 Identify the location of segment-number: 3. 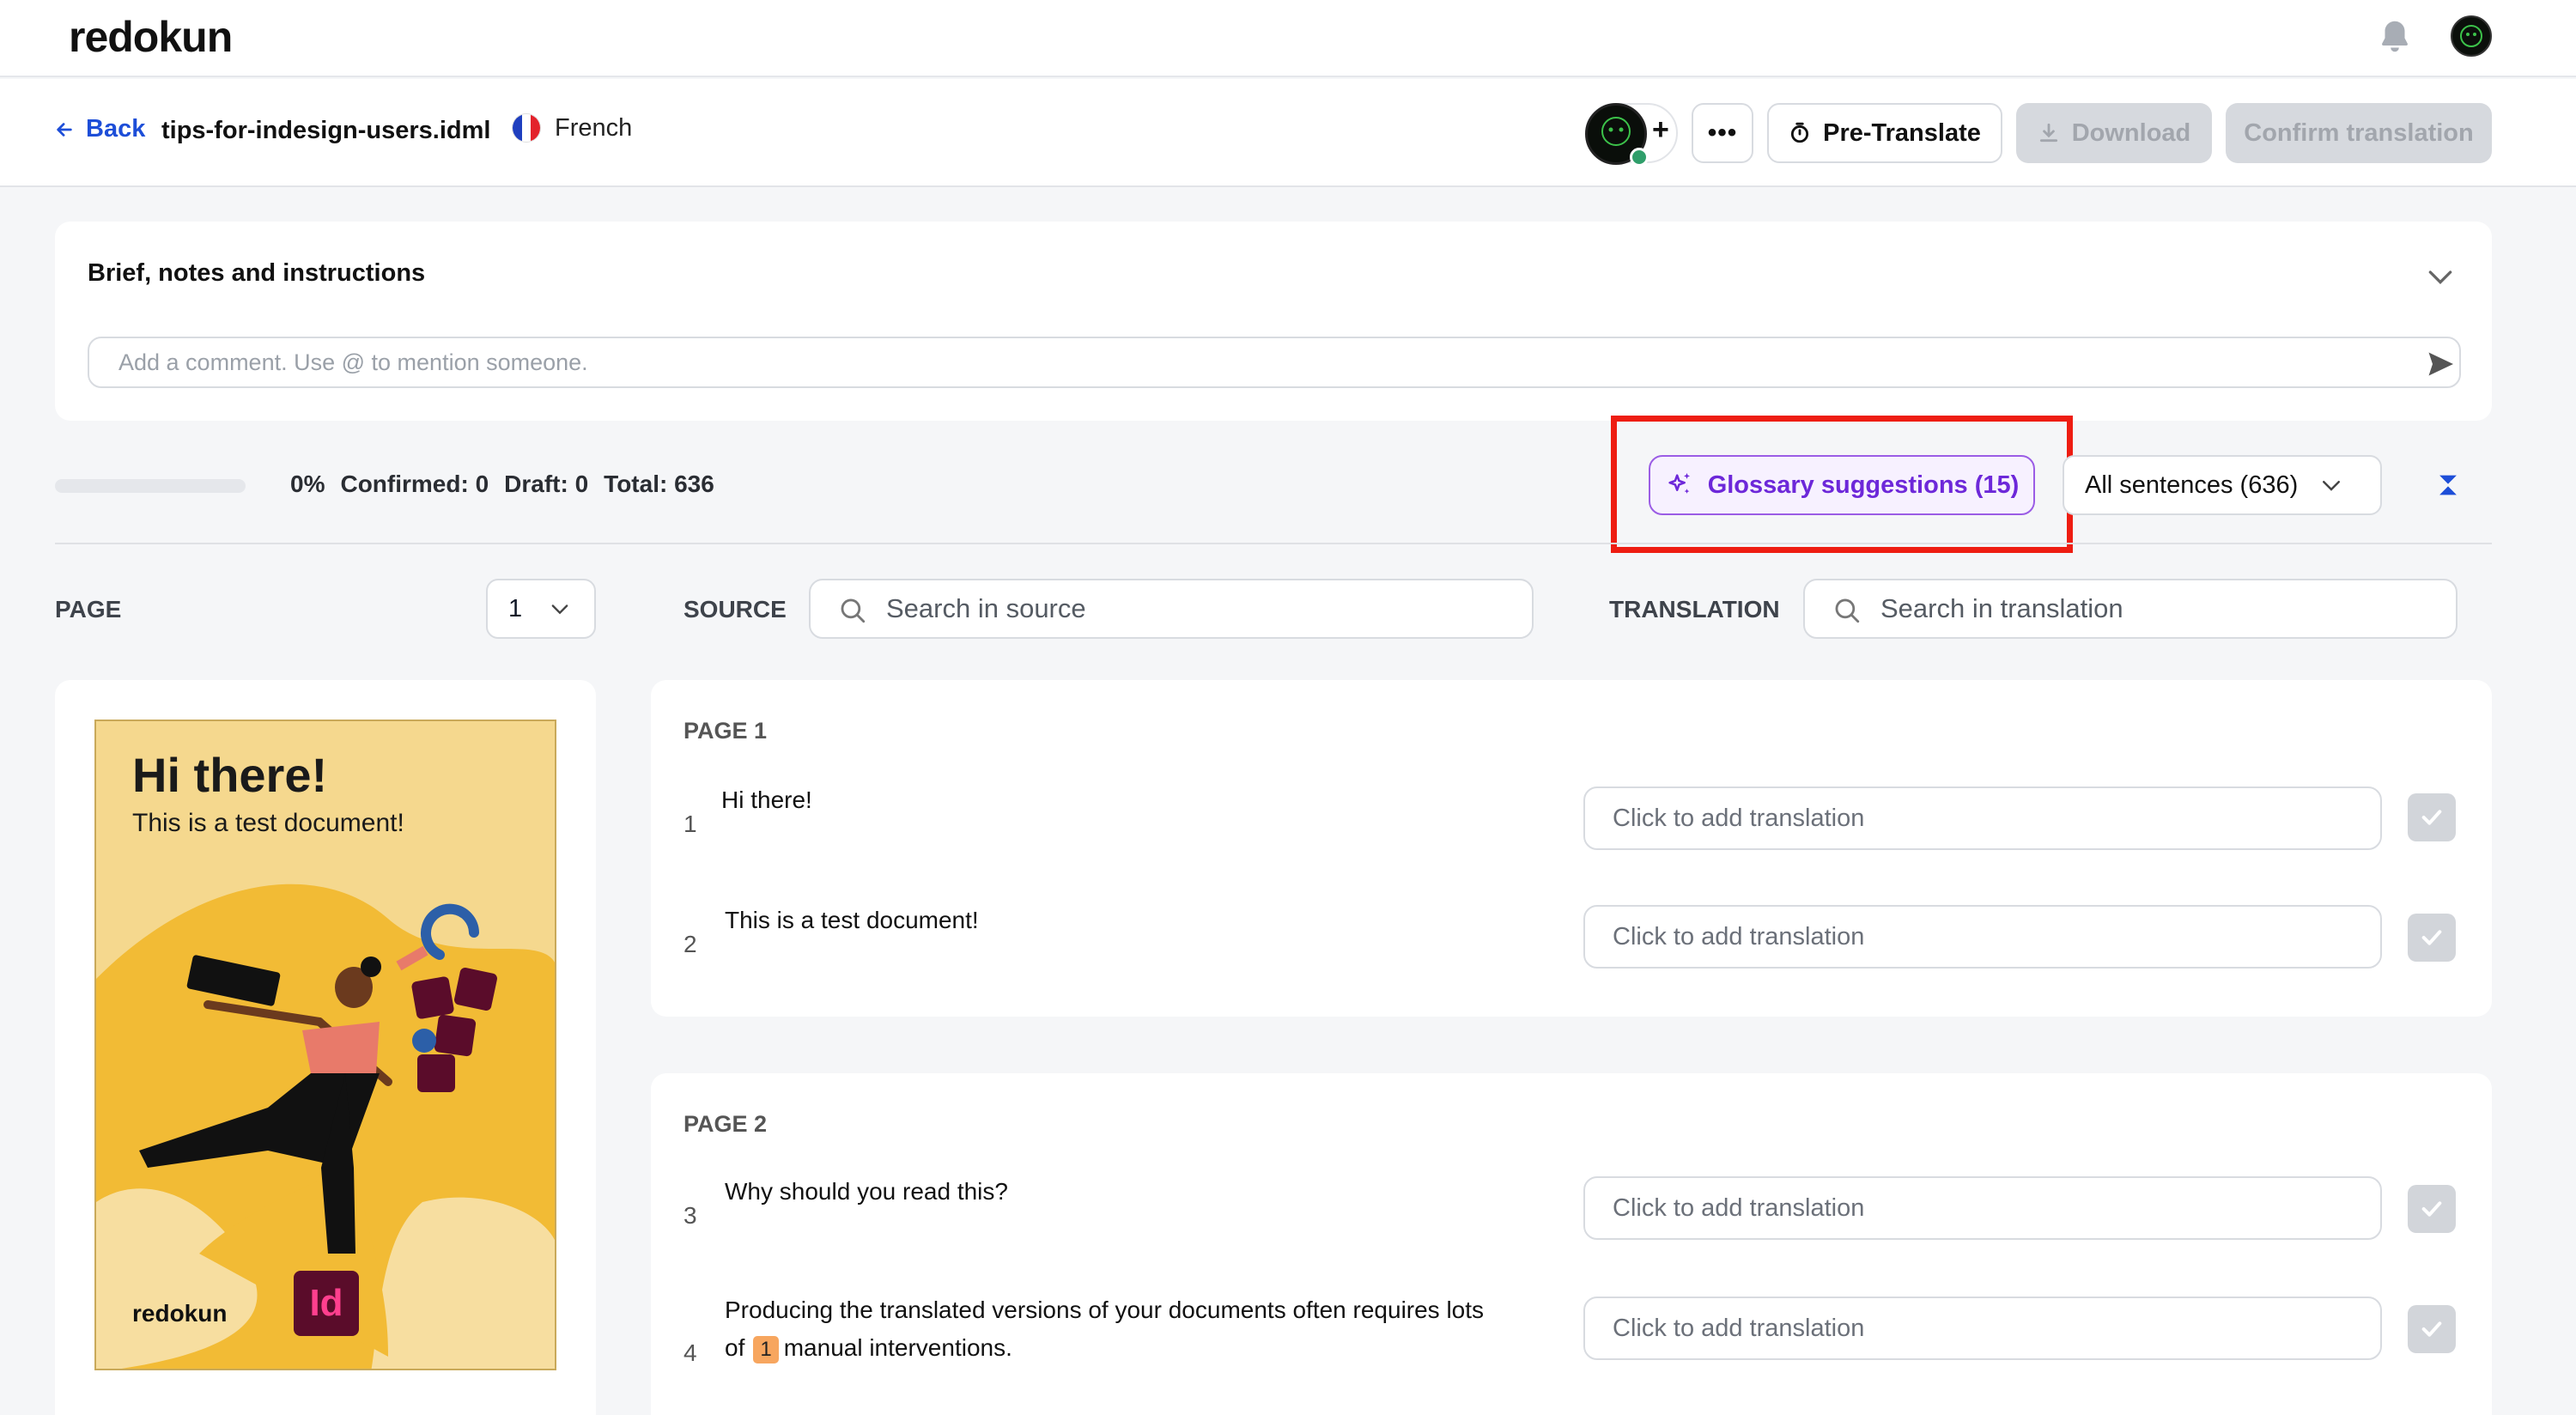
(690, 1215).